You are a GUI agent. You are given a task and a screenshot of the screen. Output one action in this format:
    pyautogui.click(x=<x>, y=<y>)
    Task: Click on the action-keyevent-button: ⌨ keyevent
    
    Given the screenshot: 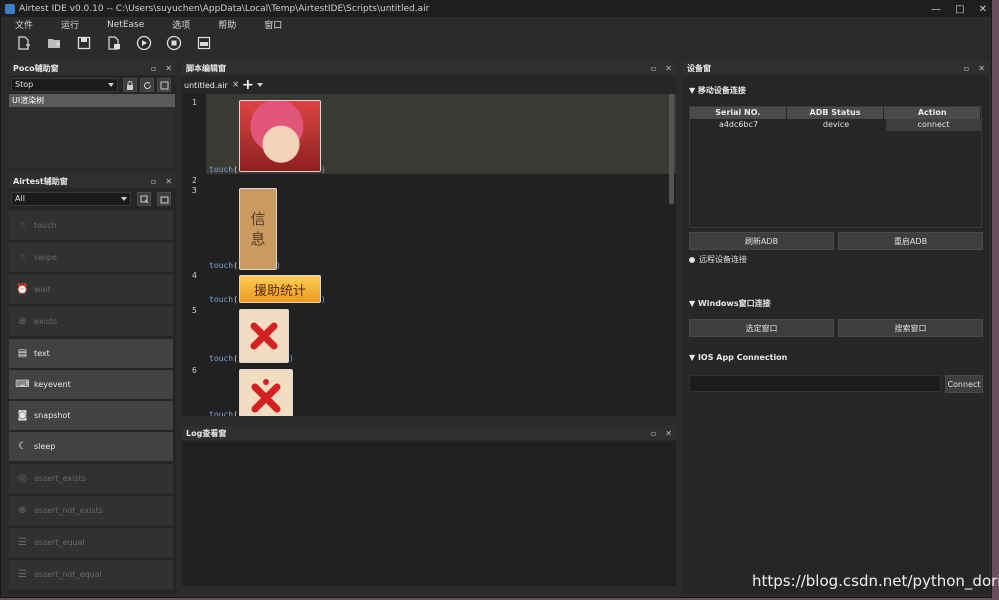 What is the action you would take?
    pyautogui.click(x=91, y=384)
    